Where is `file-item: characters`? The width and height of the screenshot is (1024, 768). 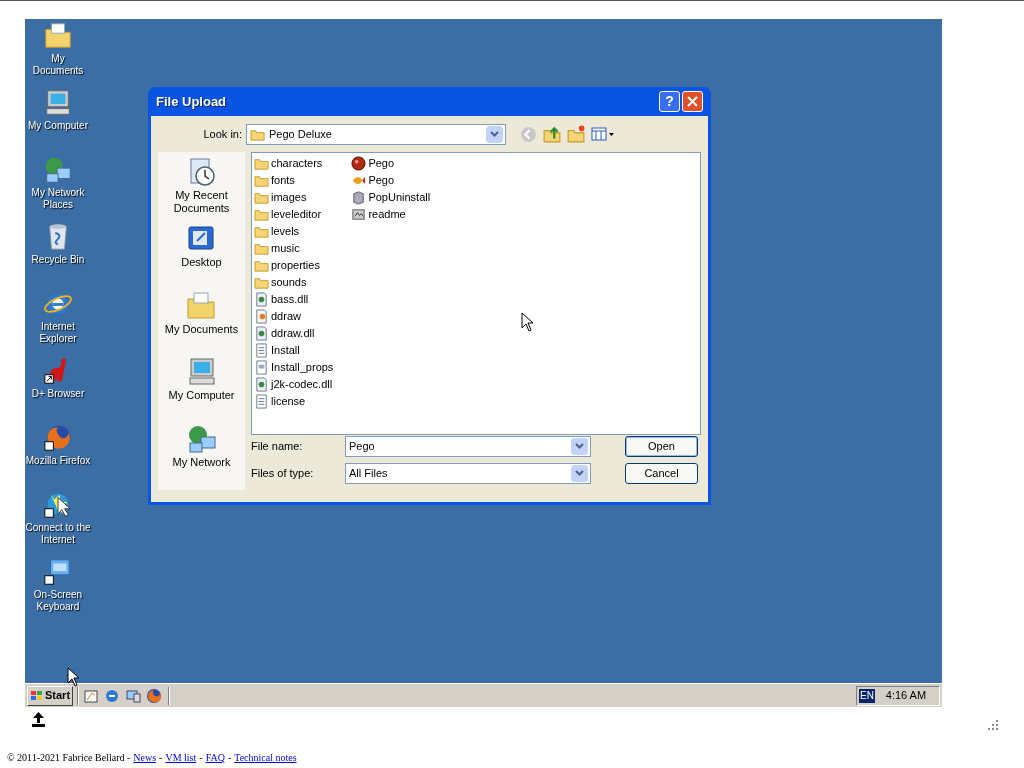 file-item: characters is located at coordinates (297, 163).